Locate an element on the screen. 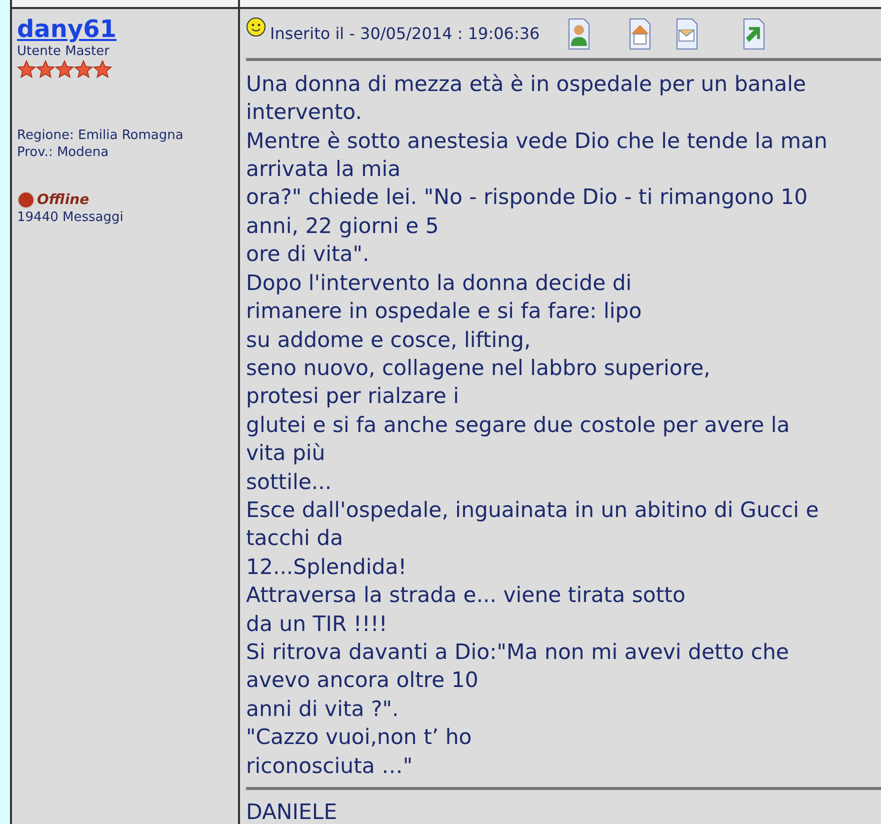 This screenshot has height=824, width=881. post-date: Inserito il - 30/05/2014 : 19:06:36 is located at coordinates (405, 34).